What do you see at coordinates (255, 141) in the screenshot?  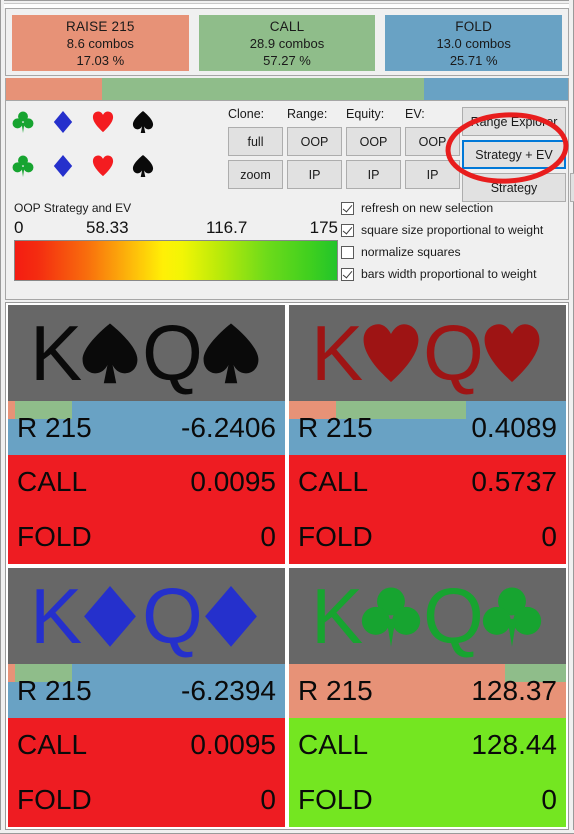 I see `clone-full-button: full` at bounding box center [255, 141].